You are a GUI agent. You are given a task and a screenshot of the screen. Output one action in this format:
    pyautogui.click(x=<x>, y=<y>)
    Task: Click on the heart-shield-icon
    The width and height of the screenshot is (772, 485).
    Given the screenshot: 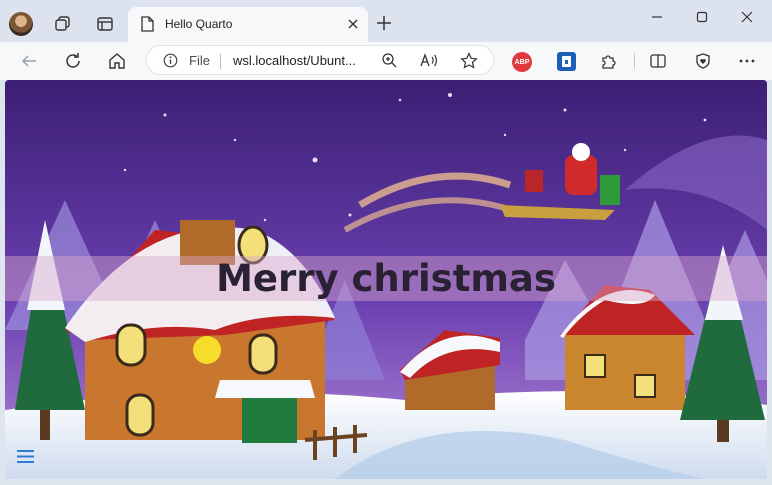 What is the action you would take?
    pyautogui.click(x=703, y=61)
    